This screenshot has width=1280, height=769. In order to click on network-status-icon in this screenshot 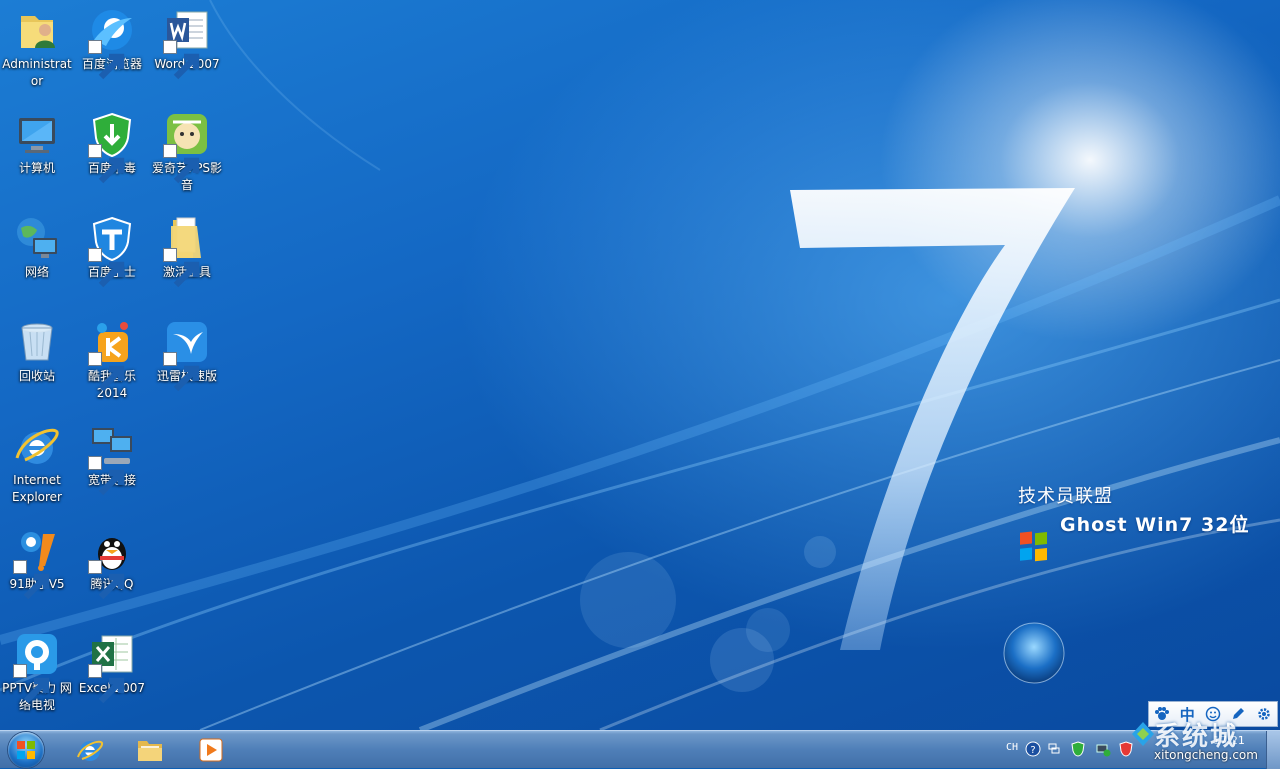, I will do `click(1103, 749)`.